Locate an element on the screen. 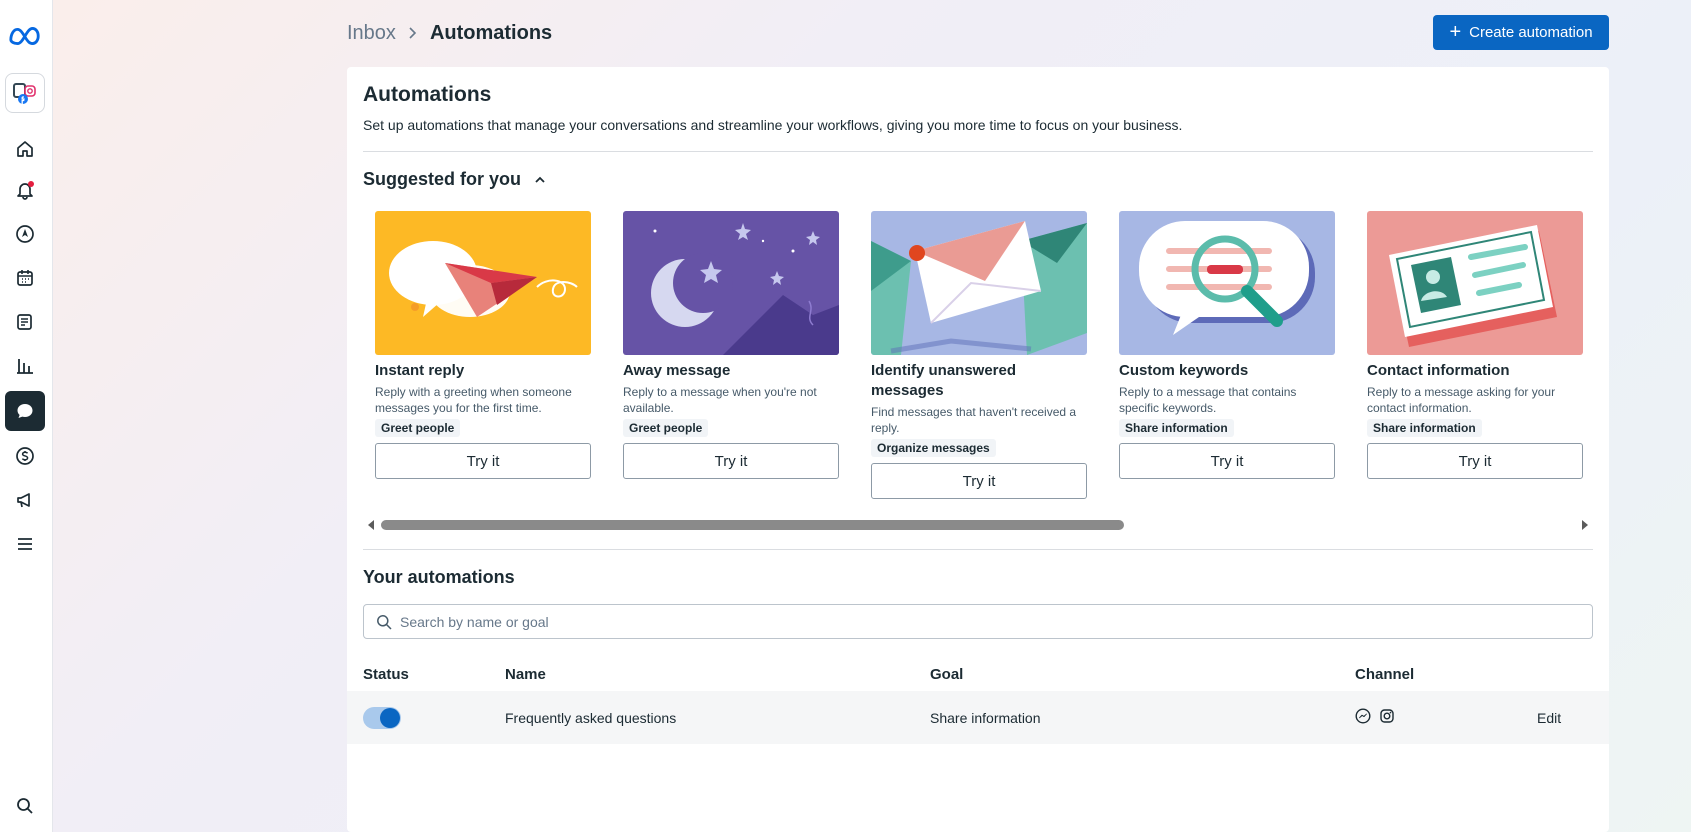  notification-dot is located at coordinates (31, 184).